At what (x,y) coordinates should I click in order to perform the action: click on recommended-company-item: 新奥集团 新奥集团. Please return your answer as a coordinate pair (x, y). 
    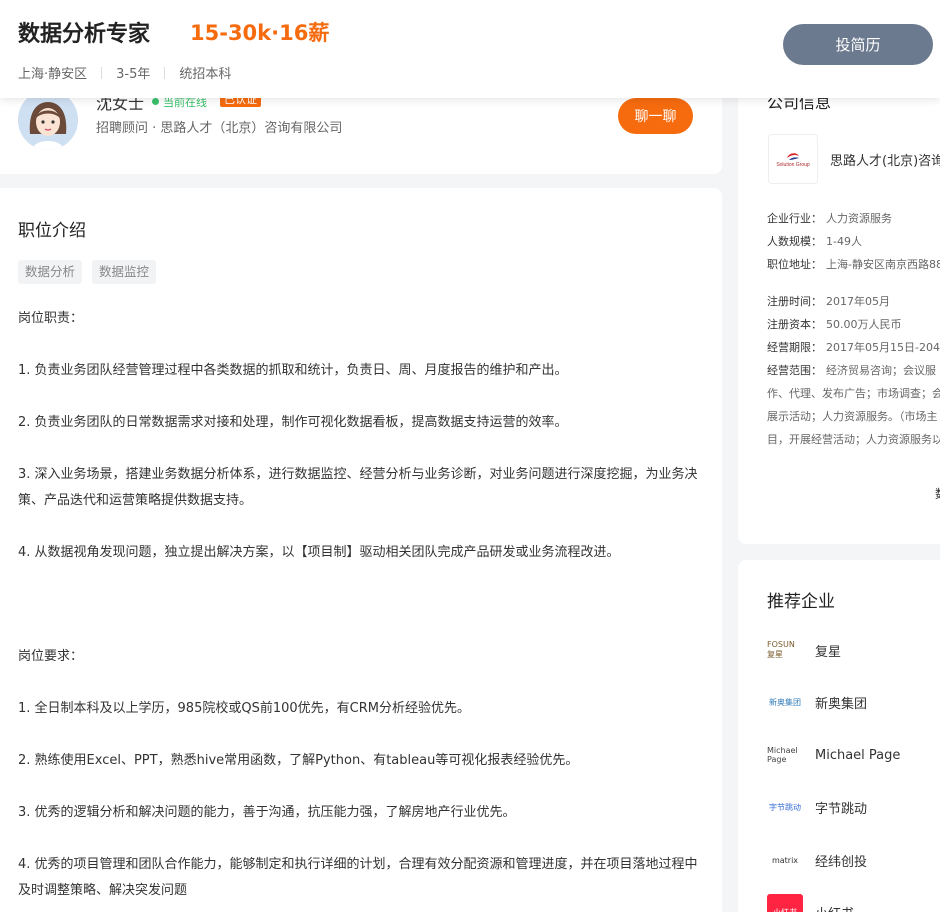
    Looking at the image, I should click on (817, 702).